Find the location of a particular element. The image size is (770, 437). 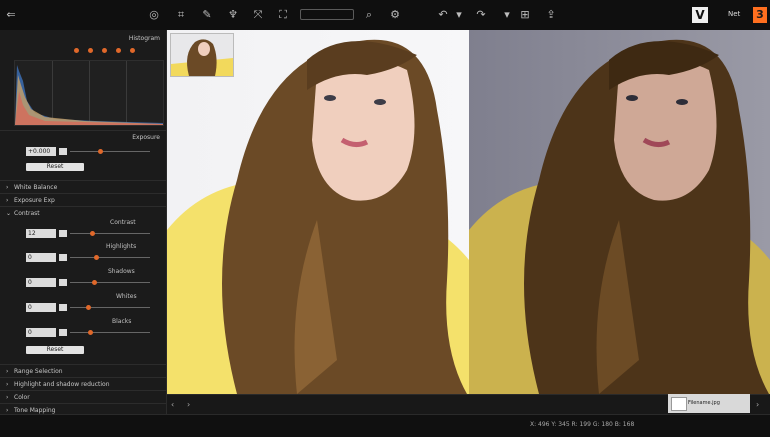

whites-value: 0 is located at coordinates (41, 307).